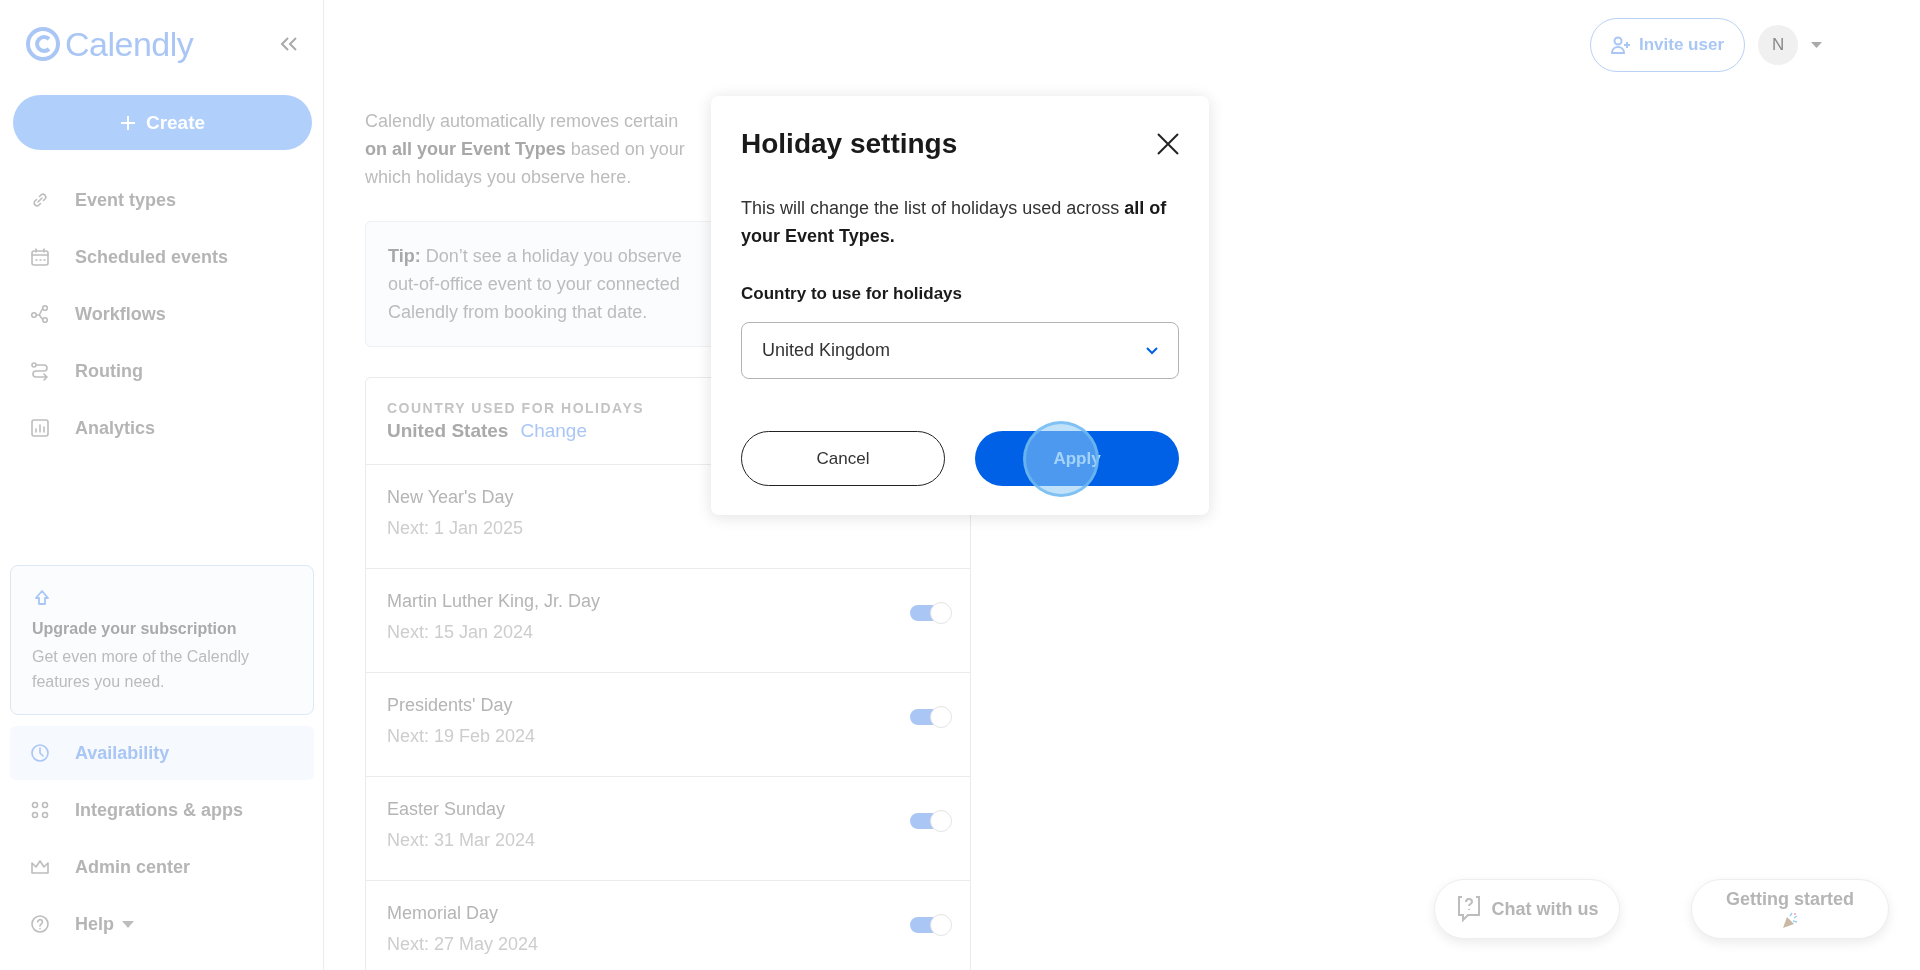  I want to click on logo-icon, so click(43, 44).